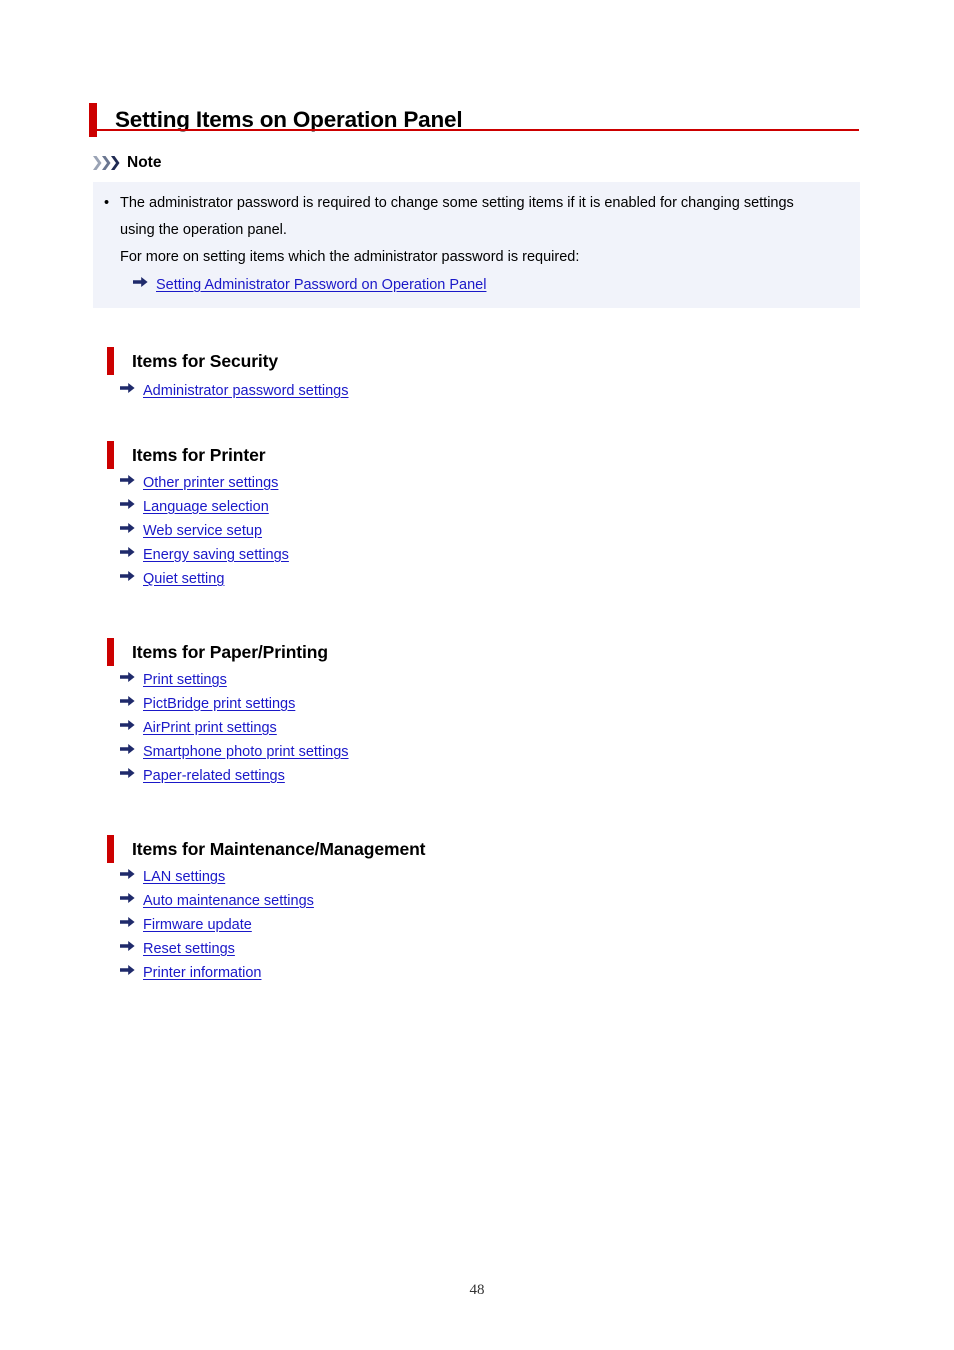  I want to click on link-energy-saving-settings: Energy saving settings, so click(216, 555).